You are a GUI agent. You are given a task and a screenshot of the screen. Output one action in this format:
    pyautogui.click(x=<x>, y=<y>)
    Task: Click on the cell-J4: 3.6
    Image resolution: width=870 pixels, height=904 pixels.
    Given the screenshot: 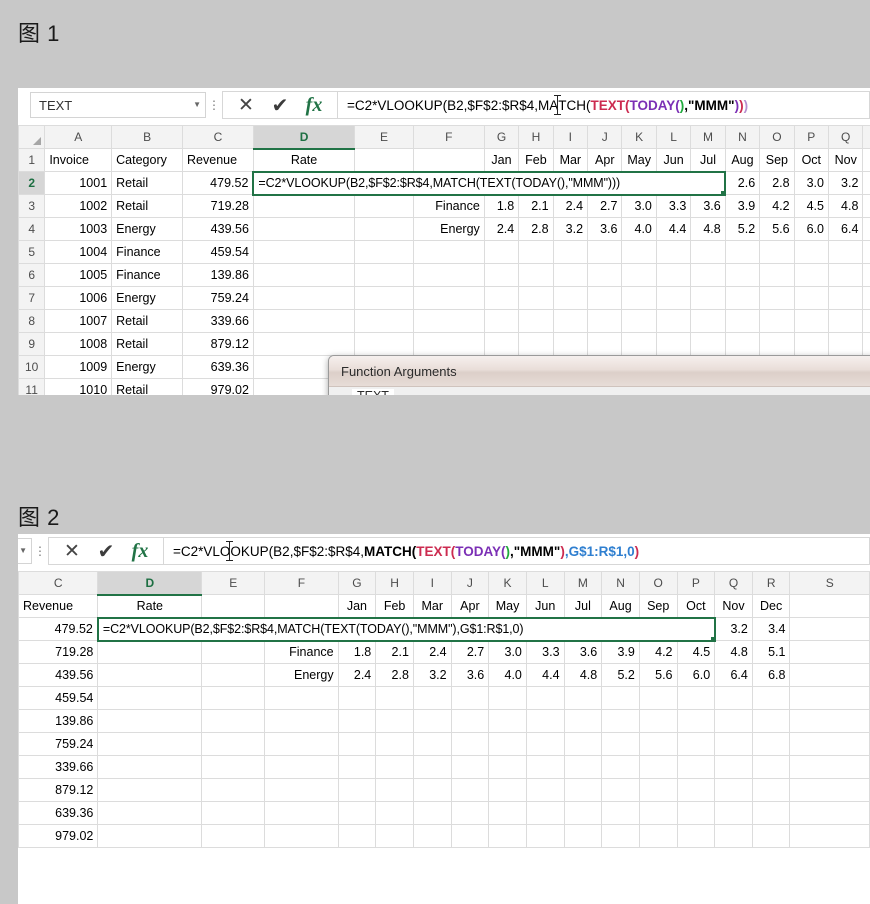 What is the action you would take?
    pyautogui.click(x=470, y=675)
    